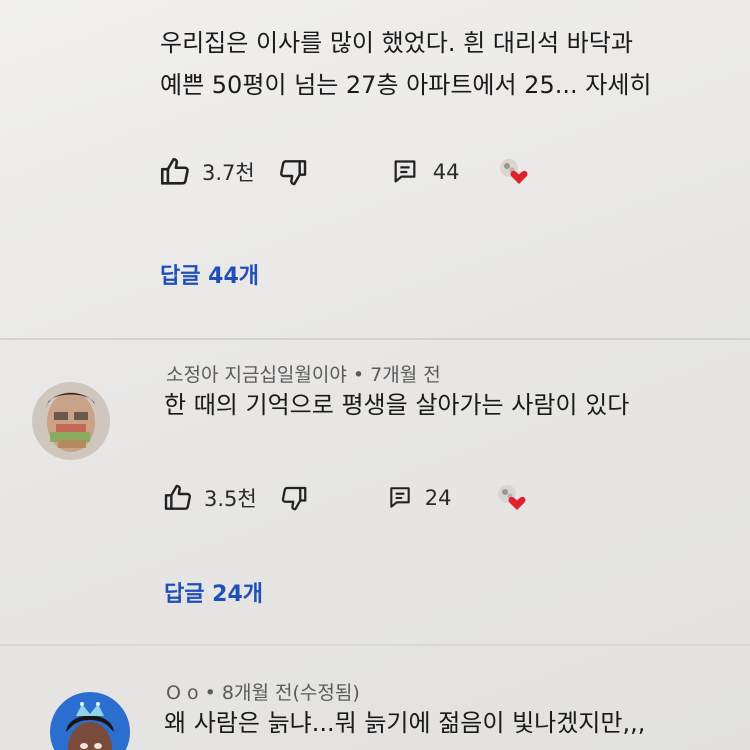 The height and width of the screenshot is (750, 750). Describe the element at coordinates (419, 498) in the screenshot. I see `reply-button: 24` at that location.